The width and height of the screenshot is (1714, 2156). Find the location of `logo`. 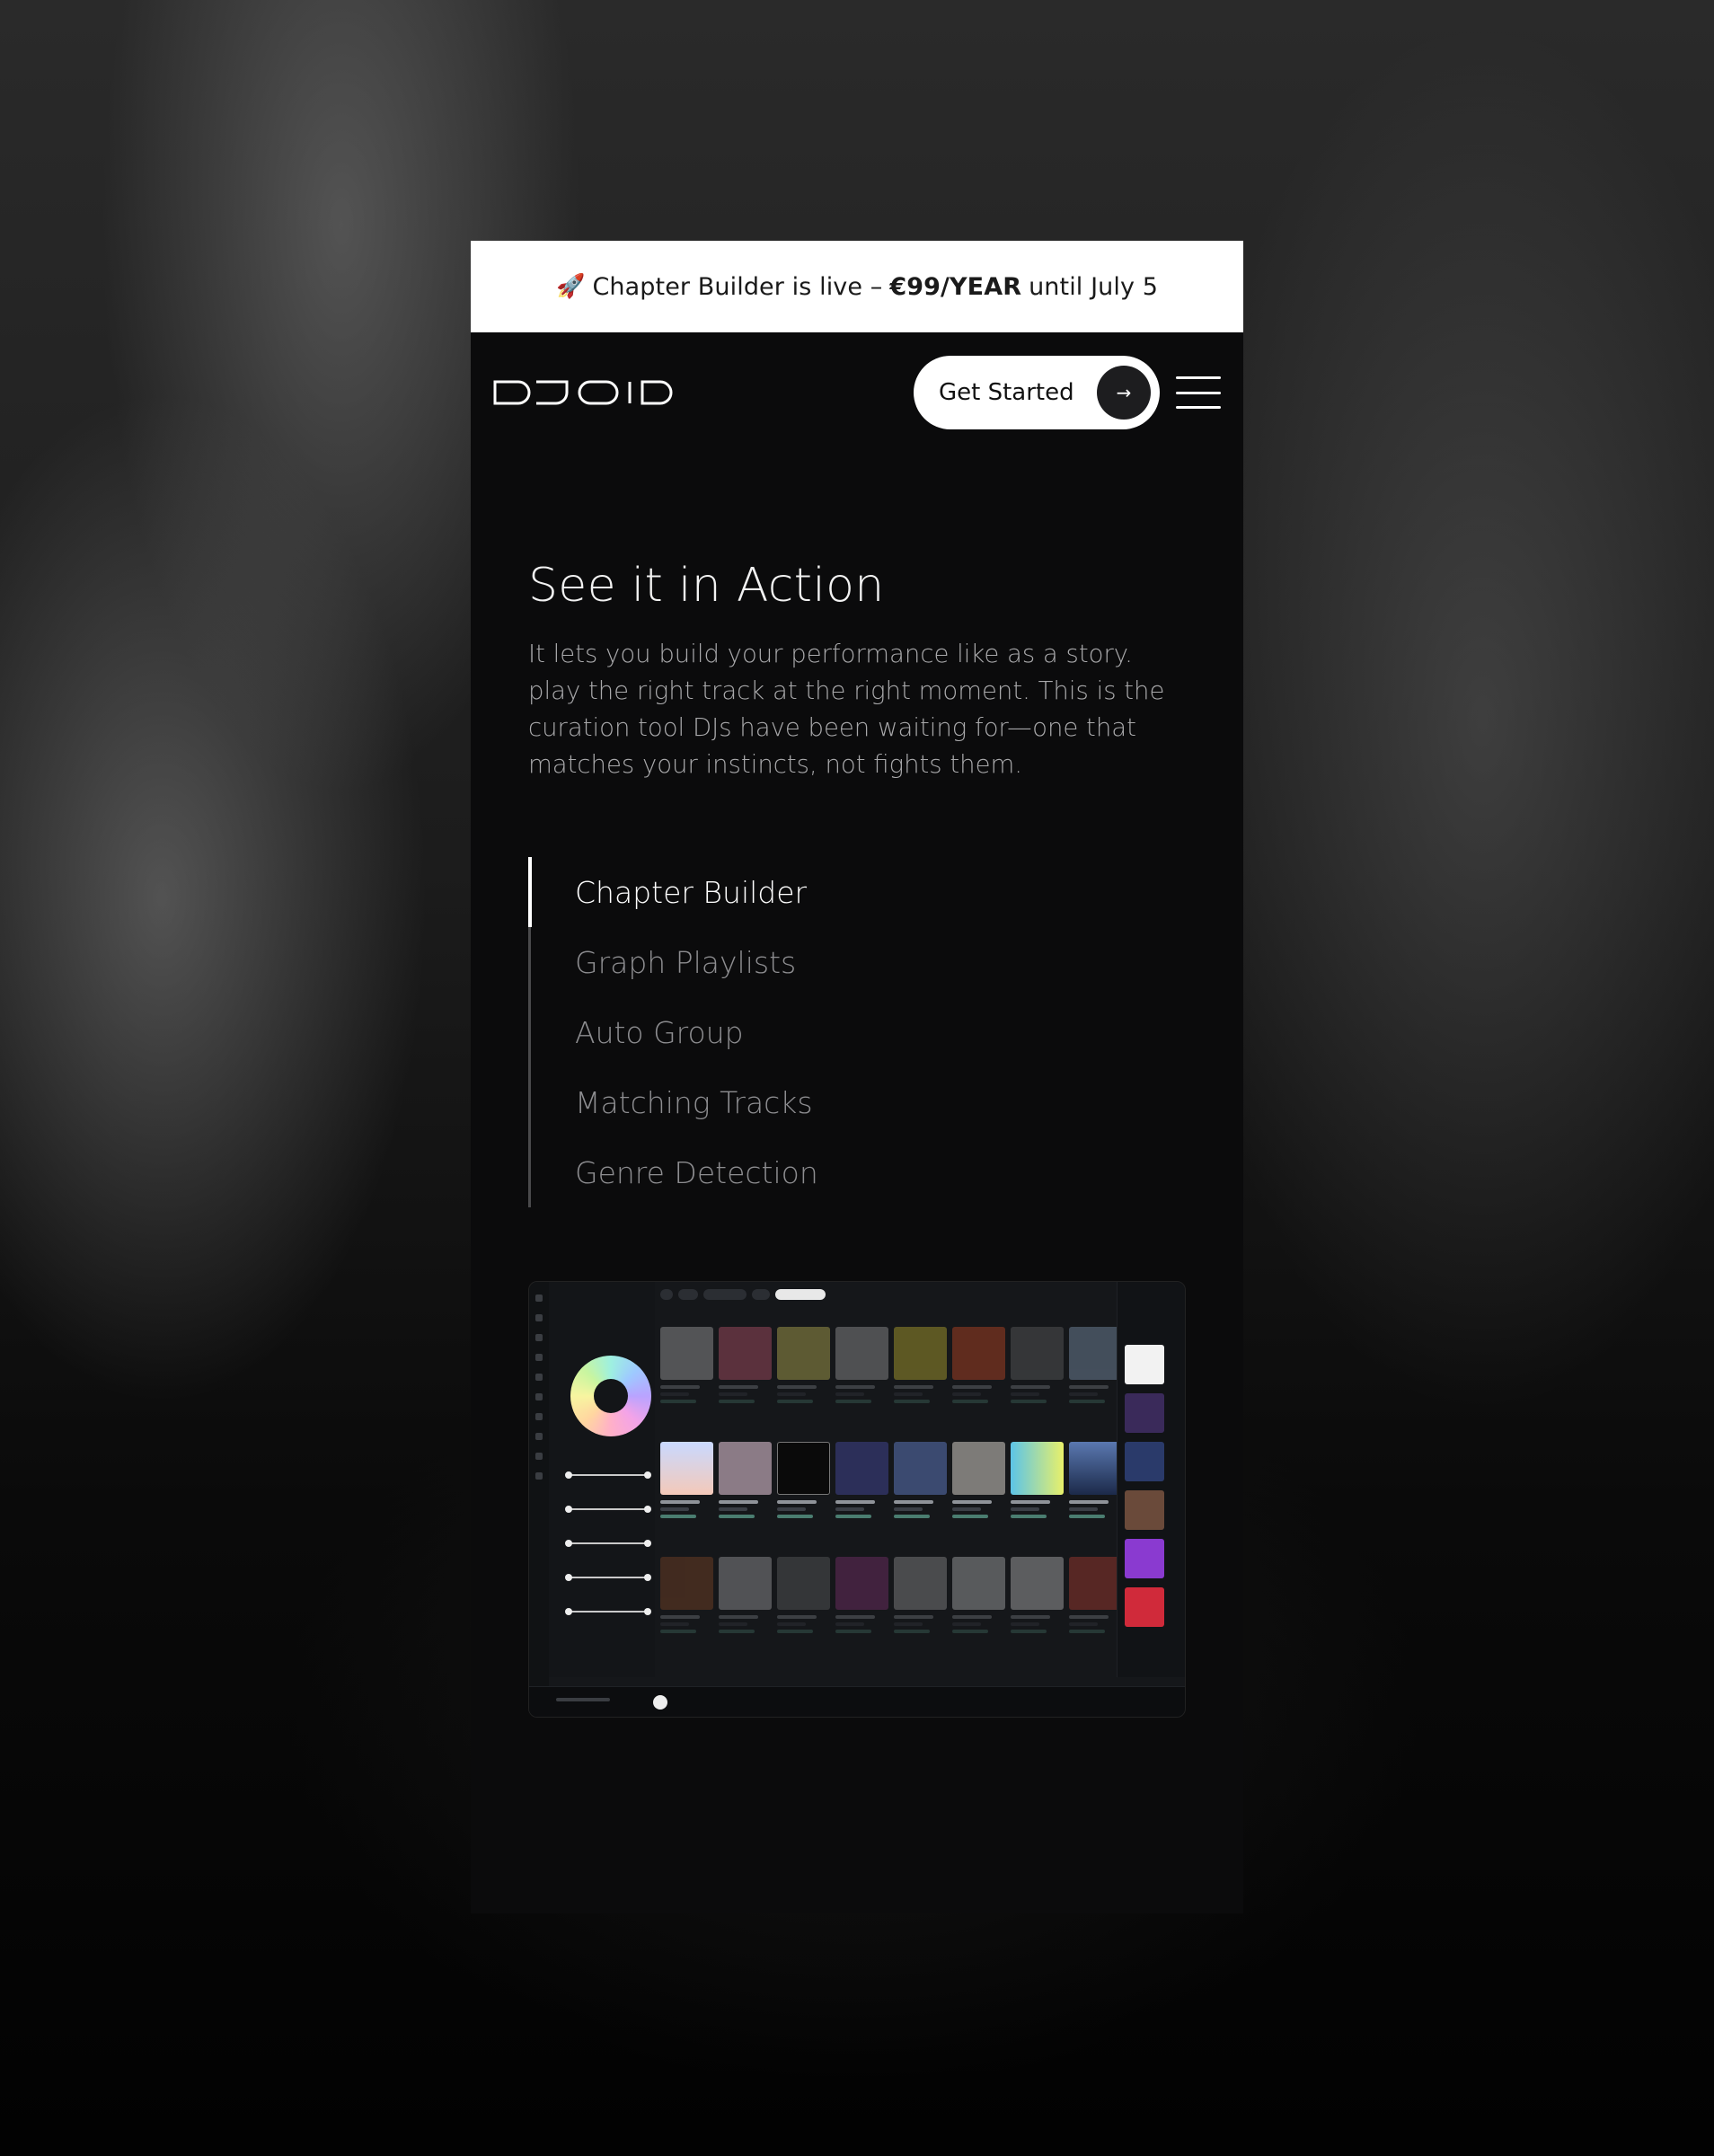

logo is located at coordinates (583, 392).